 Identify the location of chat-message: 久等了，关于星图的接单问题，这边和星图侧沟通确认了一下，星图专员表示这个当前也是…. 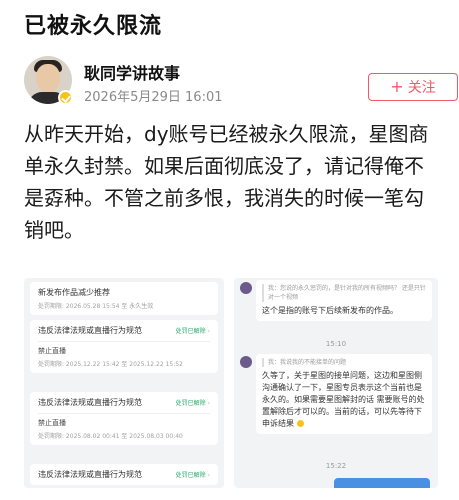
(343, 399).